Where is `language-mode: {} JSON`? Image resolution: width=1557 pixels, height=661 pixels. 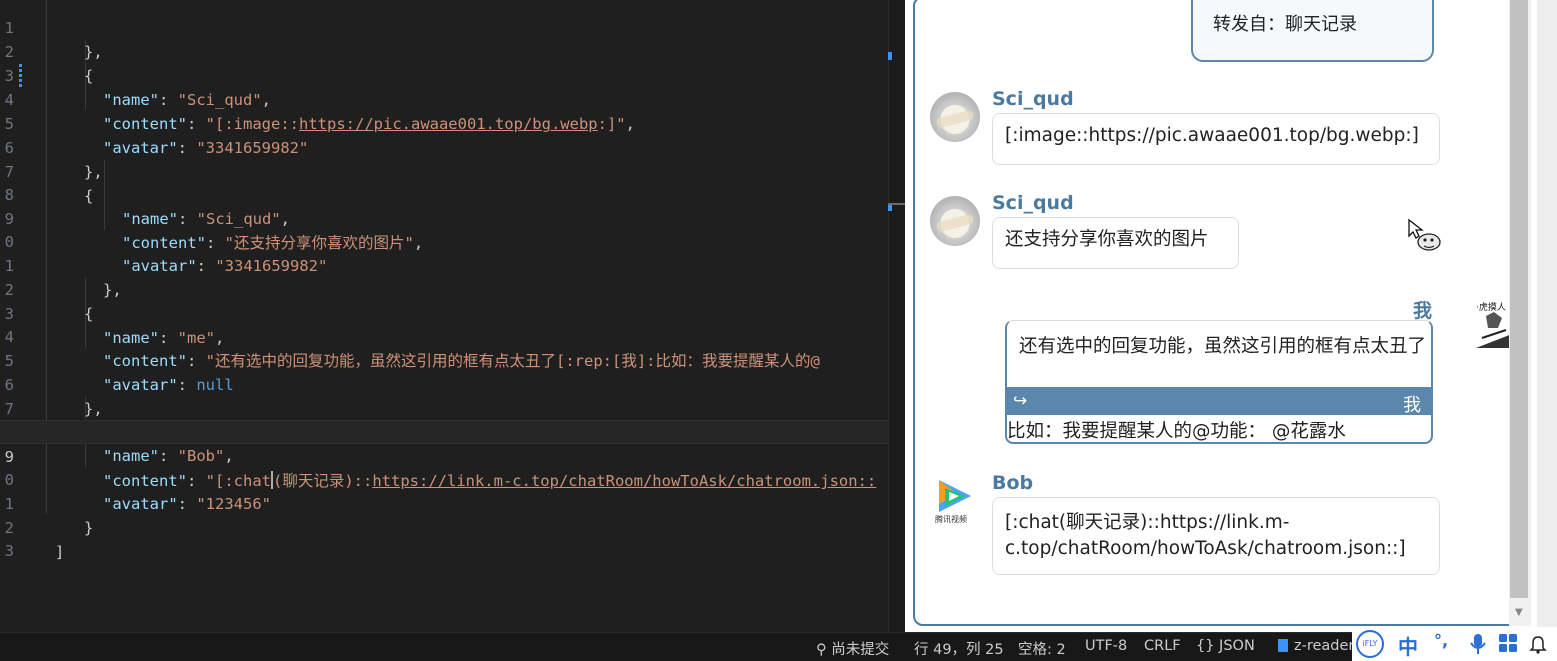 language-mode: {} JSON is located at coordinates (1225, 646).